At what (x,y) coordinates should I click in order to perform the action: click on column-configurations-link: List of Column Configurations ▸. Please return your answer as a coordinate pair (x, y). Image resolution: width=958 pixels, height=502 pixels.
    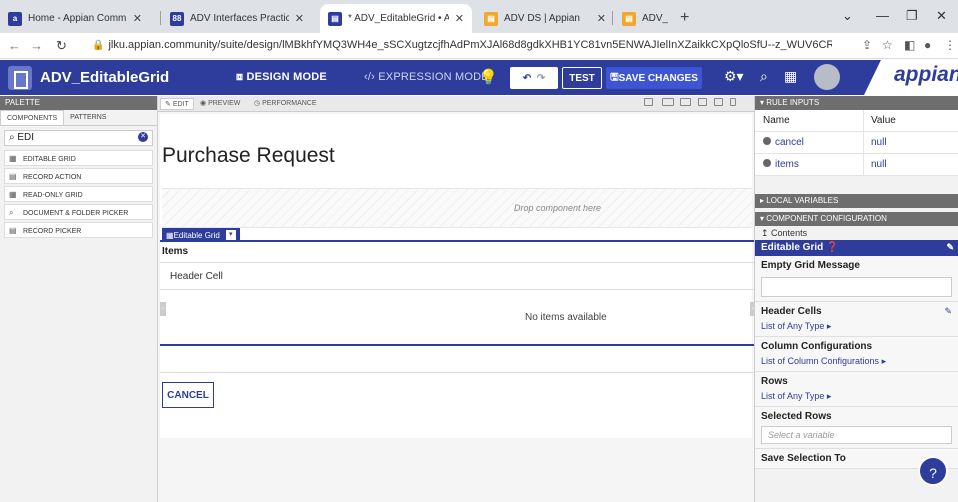
    Looking at the image, I should click on (856, 361).